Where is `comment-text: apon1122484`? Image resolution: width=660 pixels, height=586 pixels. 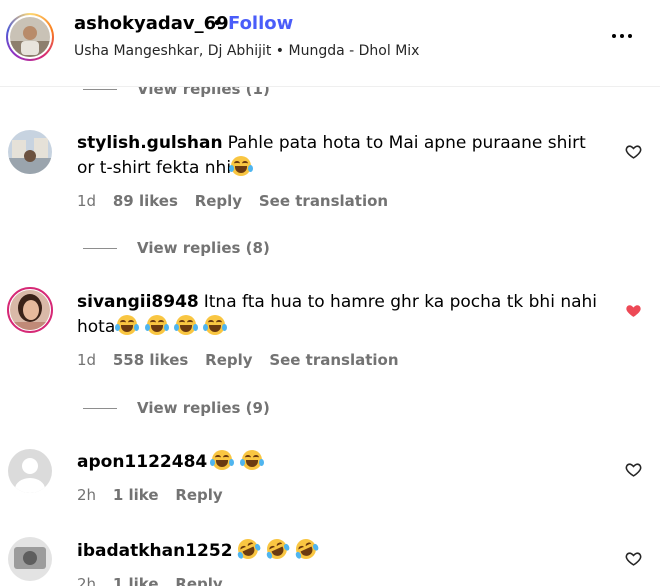
comment-text: apon1122484 is located at coordinates (342, 462).